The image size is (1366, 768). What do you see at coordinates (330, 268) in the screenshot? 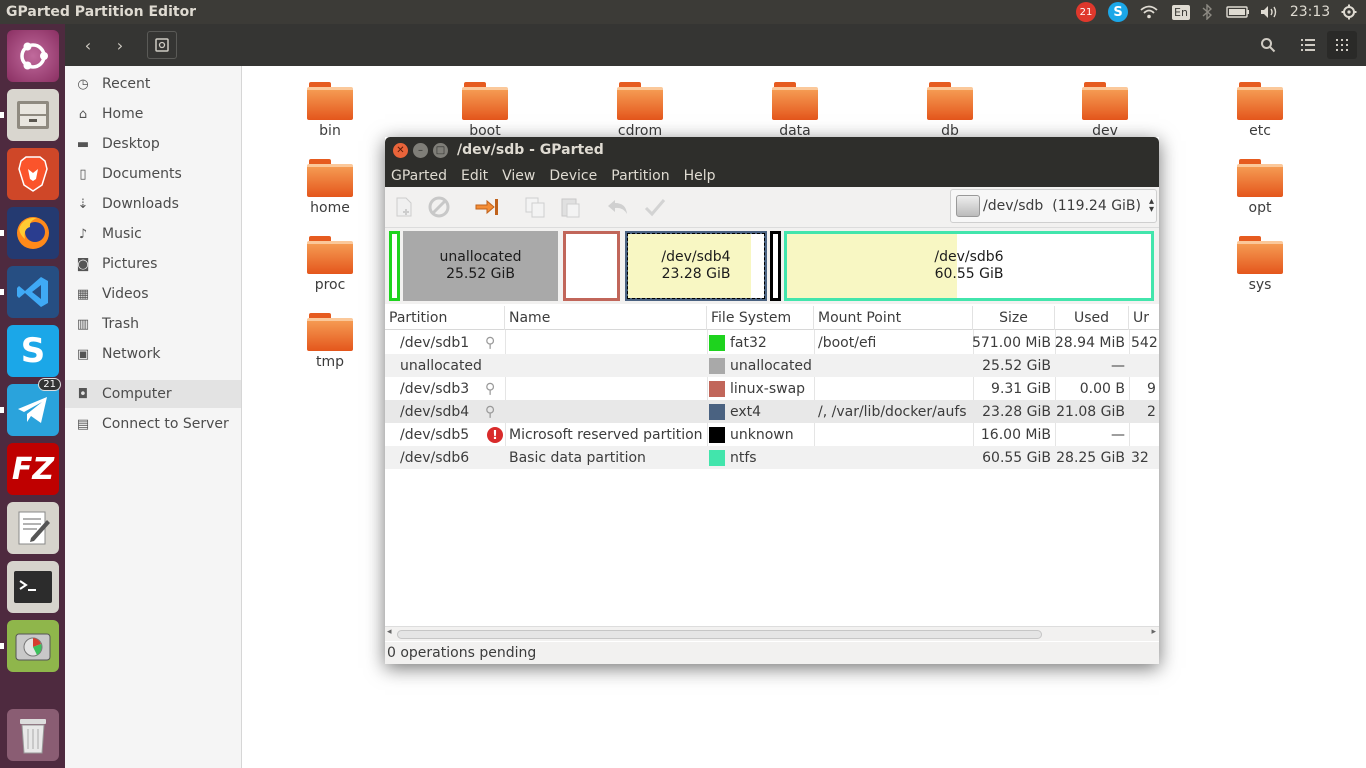
I see `folder-item: proc` at bounding box center [330, 268].